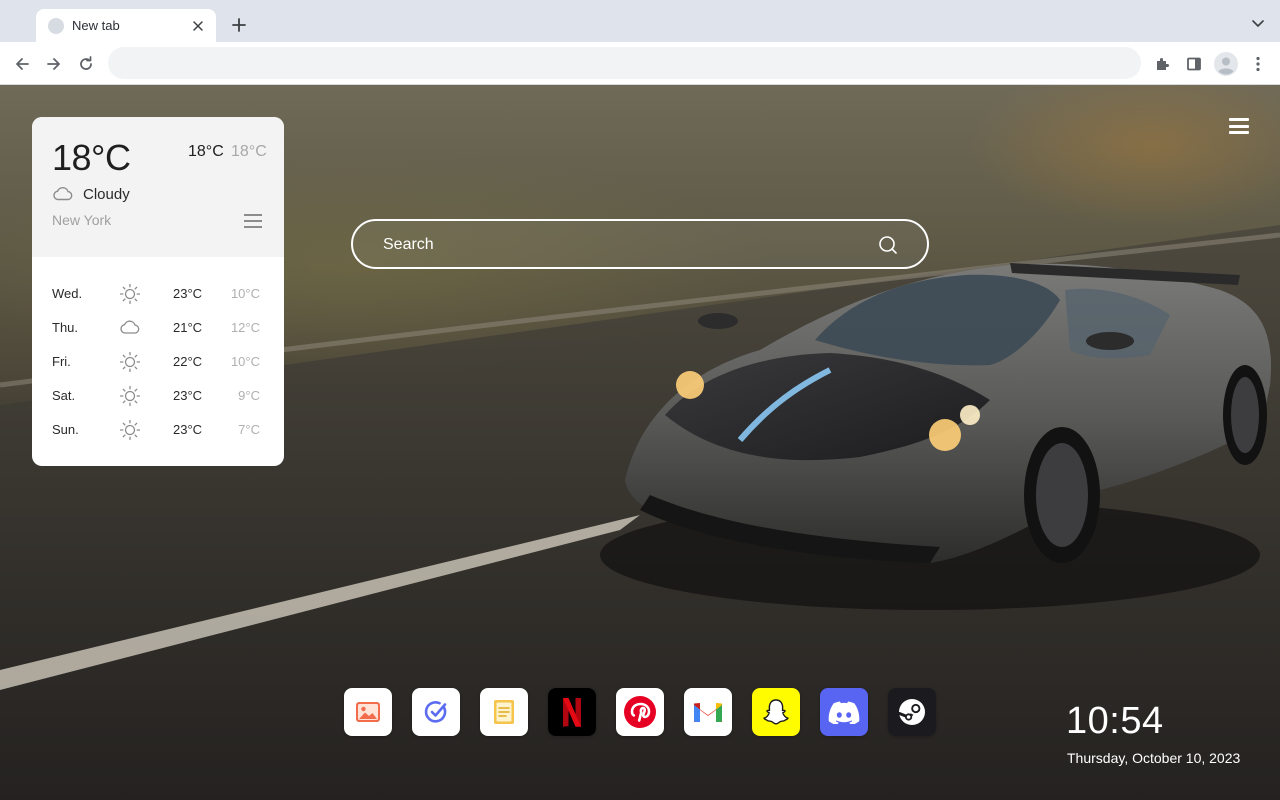 The height and width of the screenshot is (800, 1280). Describe the element at coordinates (624, 63) in the screenshot. I see `address-bar` at that location.